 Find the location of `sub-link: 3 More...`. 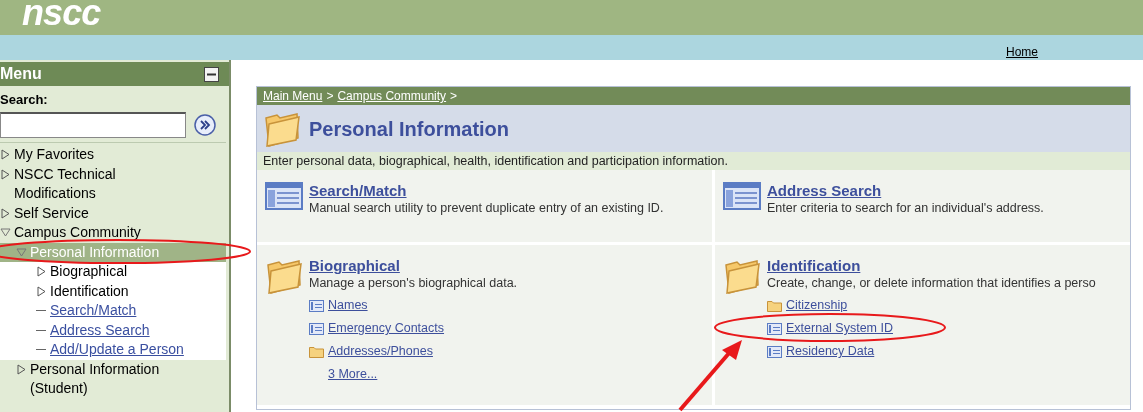

sub-link: 3 More... is located at coordinates (353, 374).